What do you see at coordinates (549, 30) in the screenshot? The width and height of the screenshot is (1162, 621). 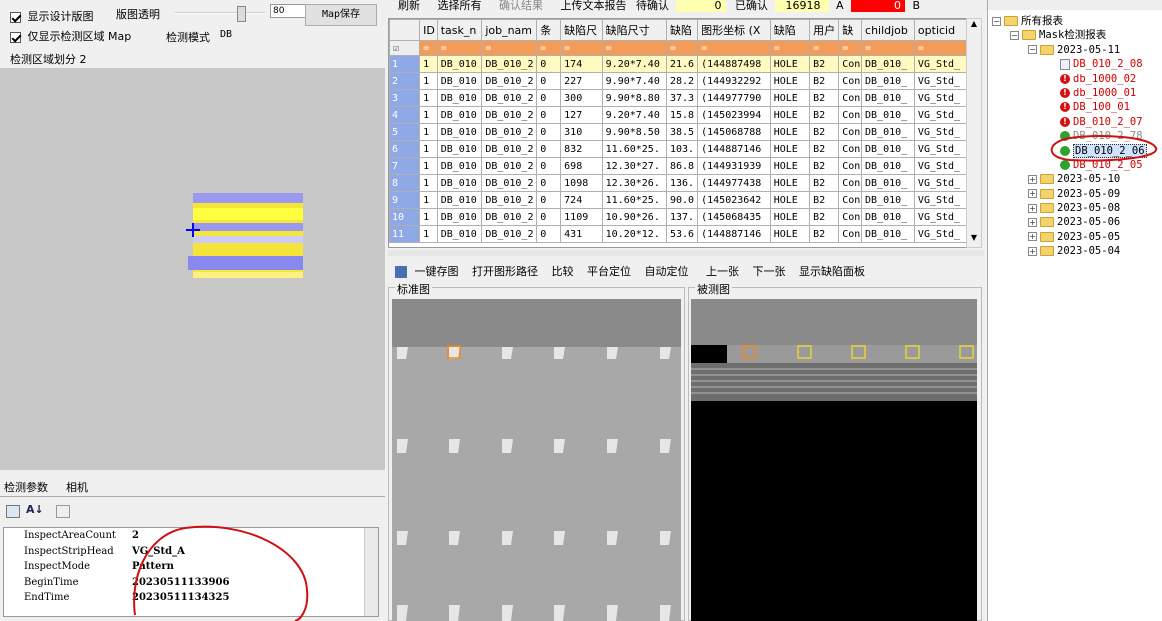 I see `col-header: 条` at bounding box center [549, 30].